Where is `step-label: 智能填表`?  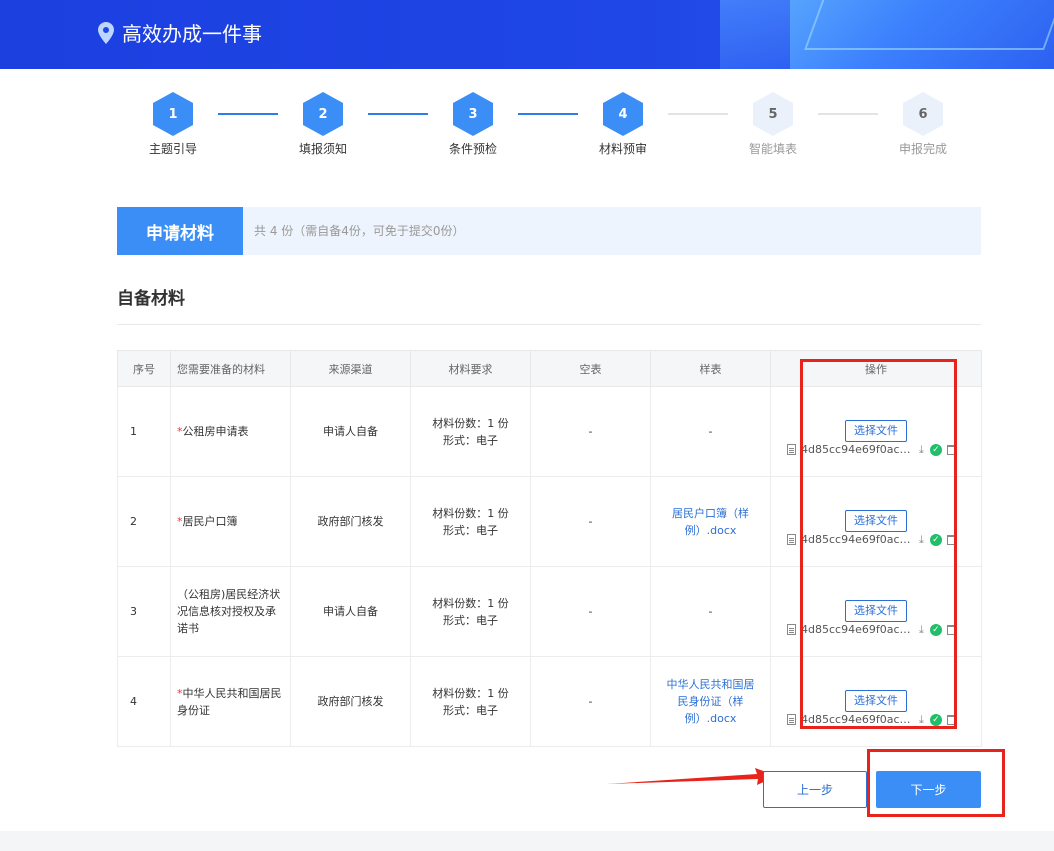
step-label: 智能填表 is located at coordinates (772, 149).